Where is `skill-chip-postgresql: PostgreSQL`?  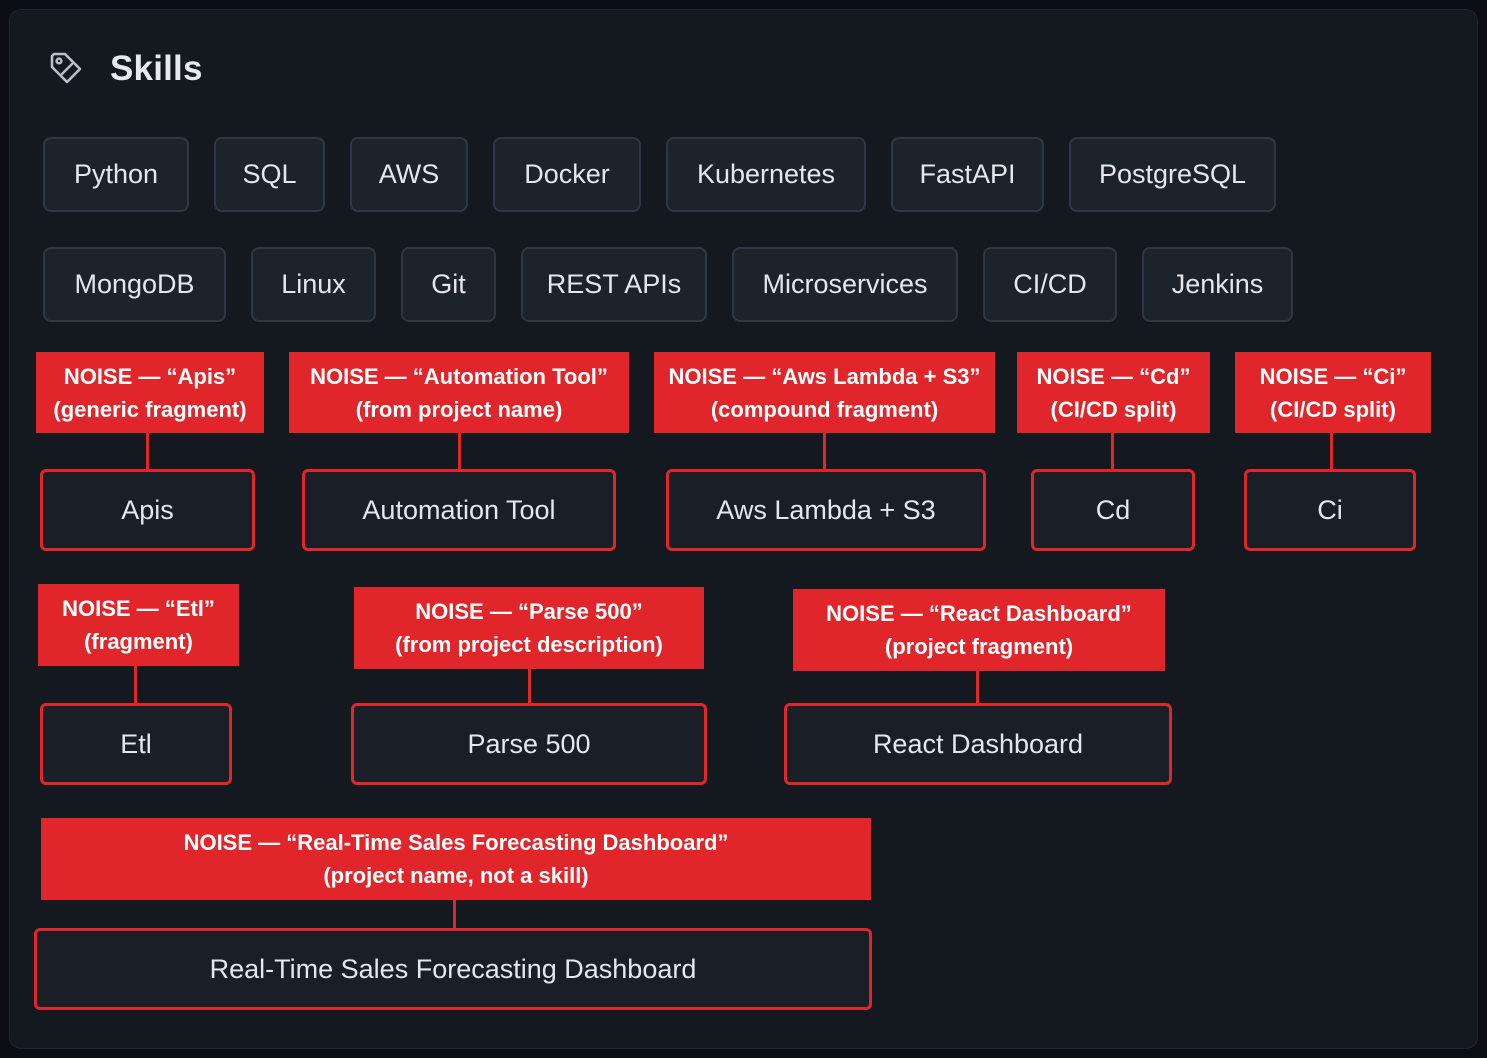
skill-chip-postgresql: PostgreSQL is located at coordinates (1172, 174).